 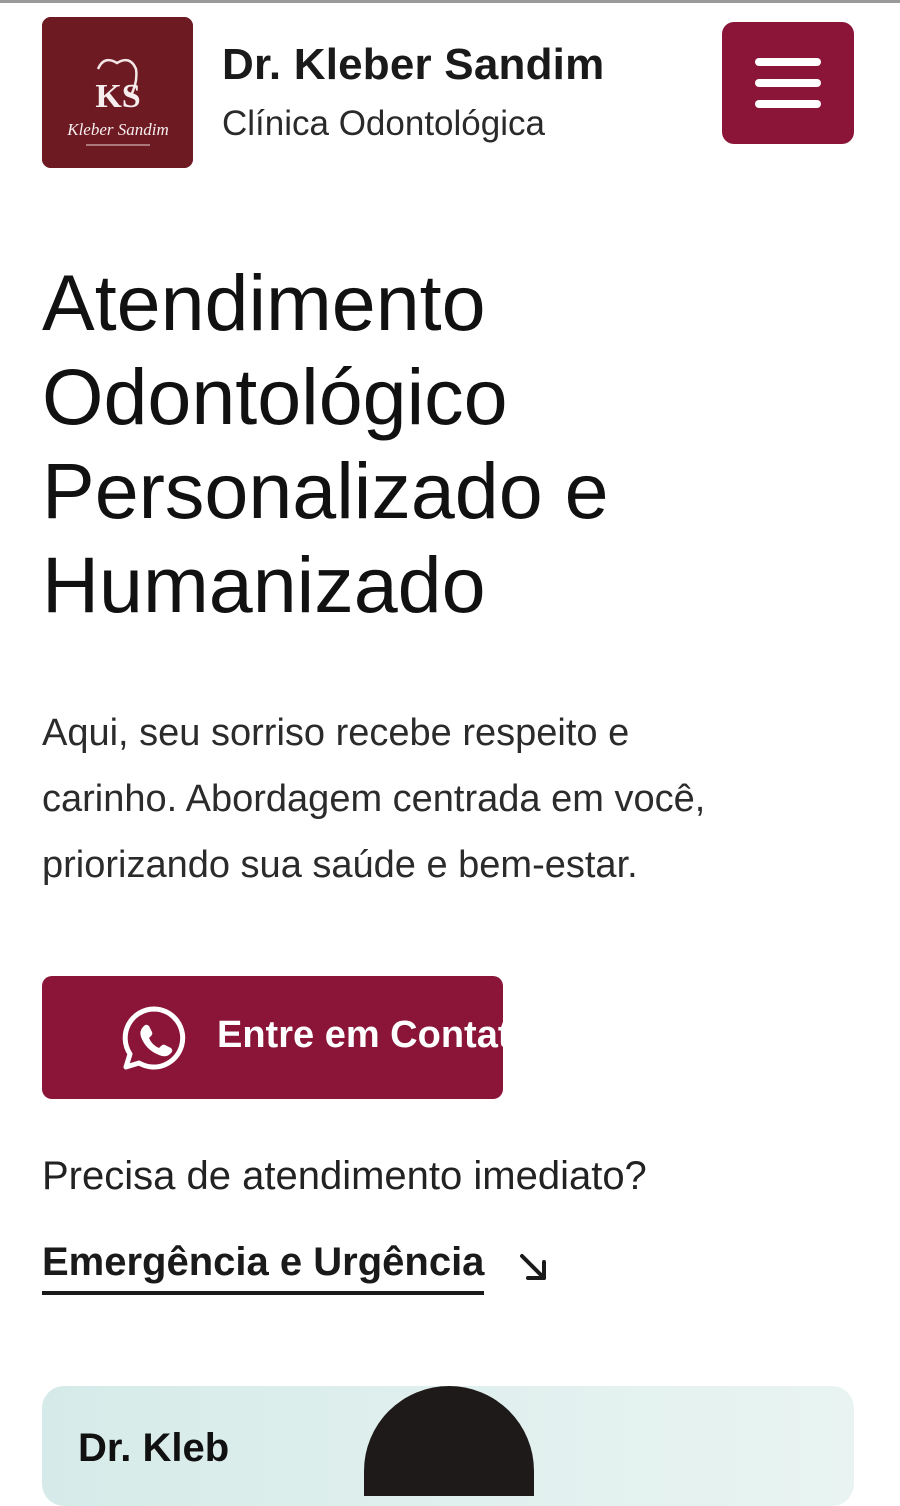 What do you see at coordinates (533, 1267) in the screenshot?
I see `arrow-down-right-icon` at bounding box center [533, 1267].